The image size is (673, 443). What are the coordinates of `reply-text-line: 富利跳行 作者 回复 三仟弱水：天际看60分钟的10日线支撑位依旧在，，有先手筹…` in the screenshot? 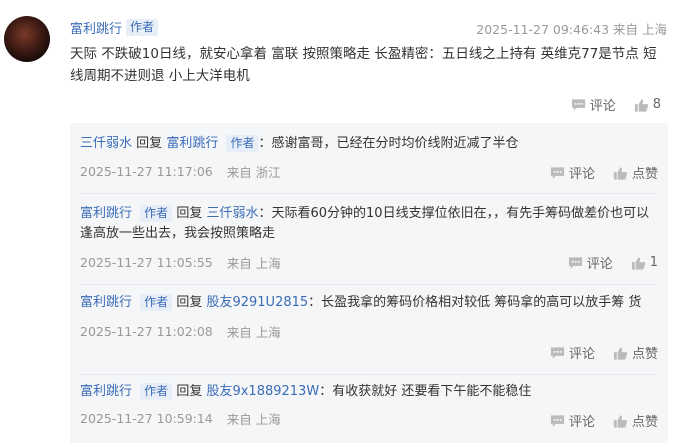 It's located at (370, 224).